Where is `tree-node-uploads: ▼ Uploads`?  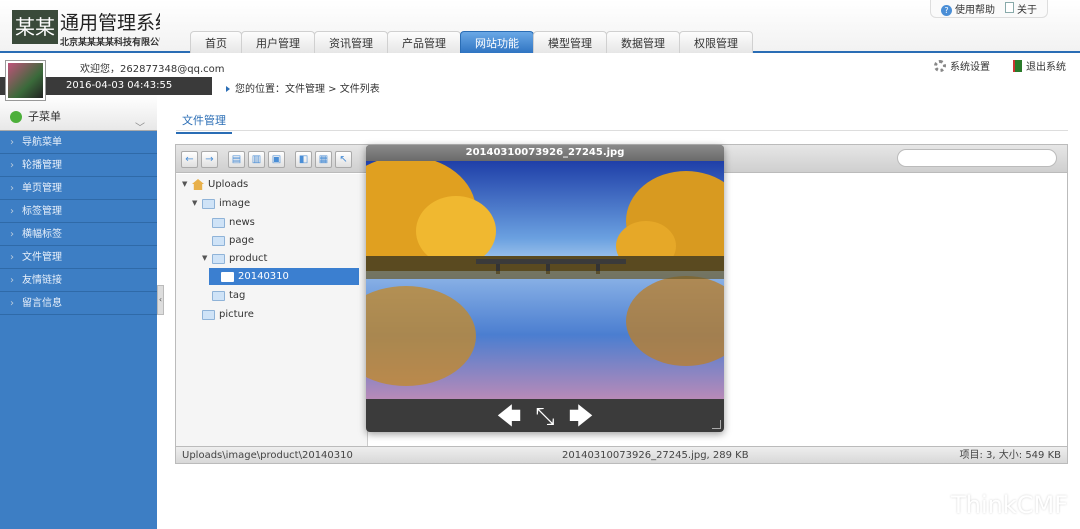
tree-node-uploads: ▼ Uploads is located at coordinates (215, 184).